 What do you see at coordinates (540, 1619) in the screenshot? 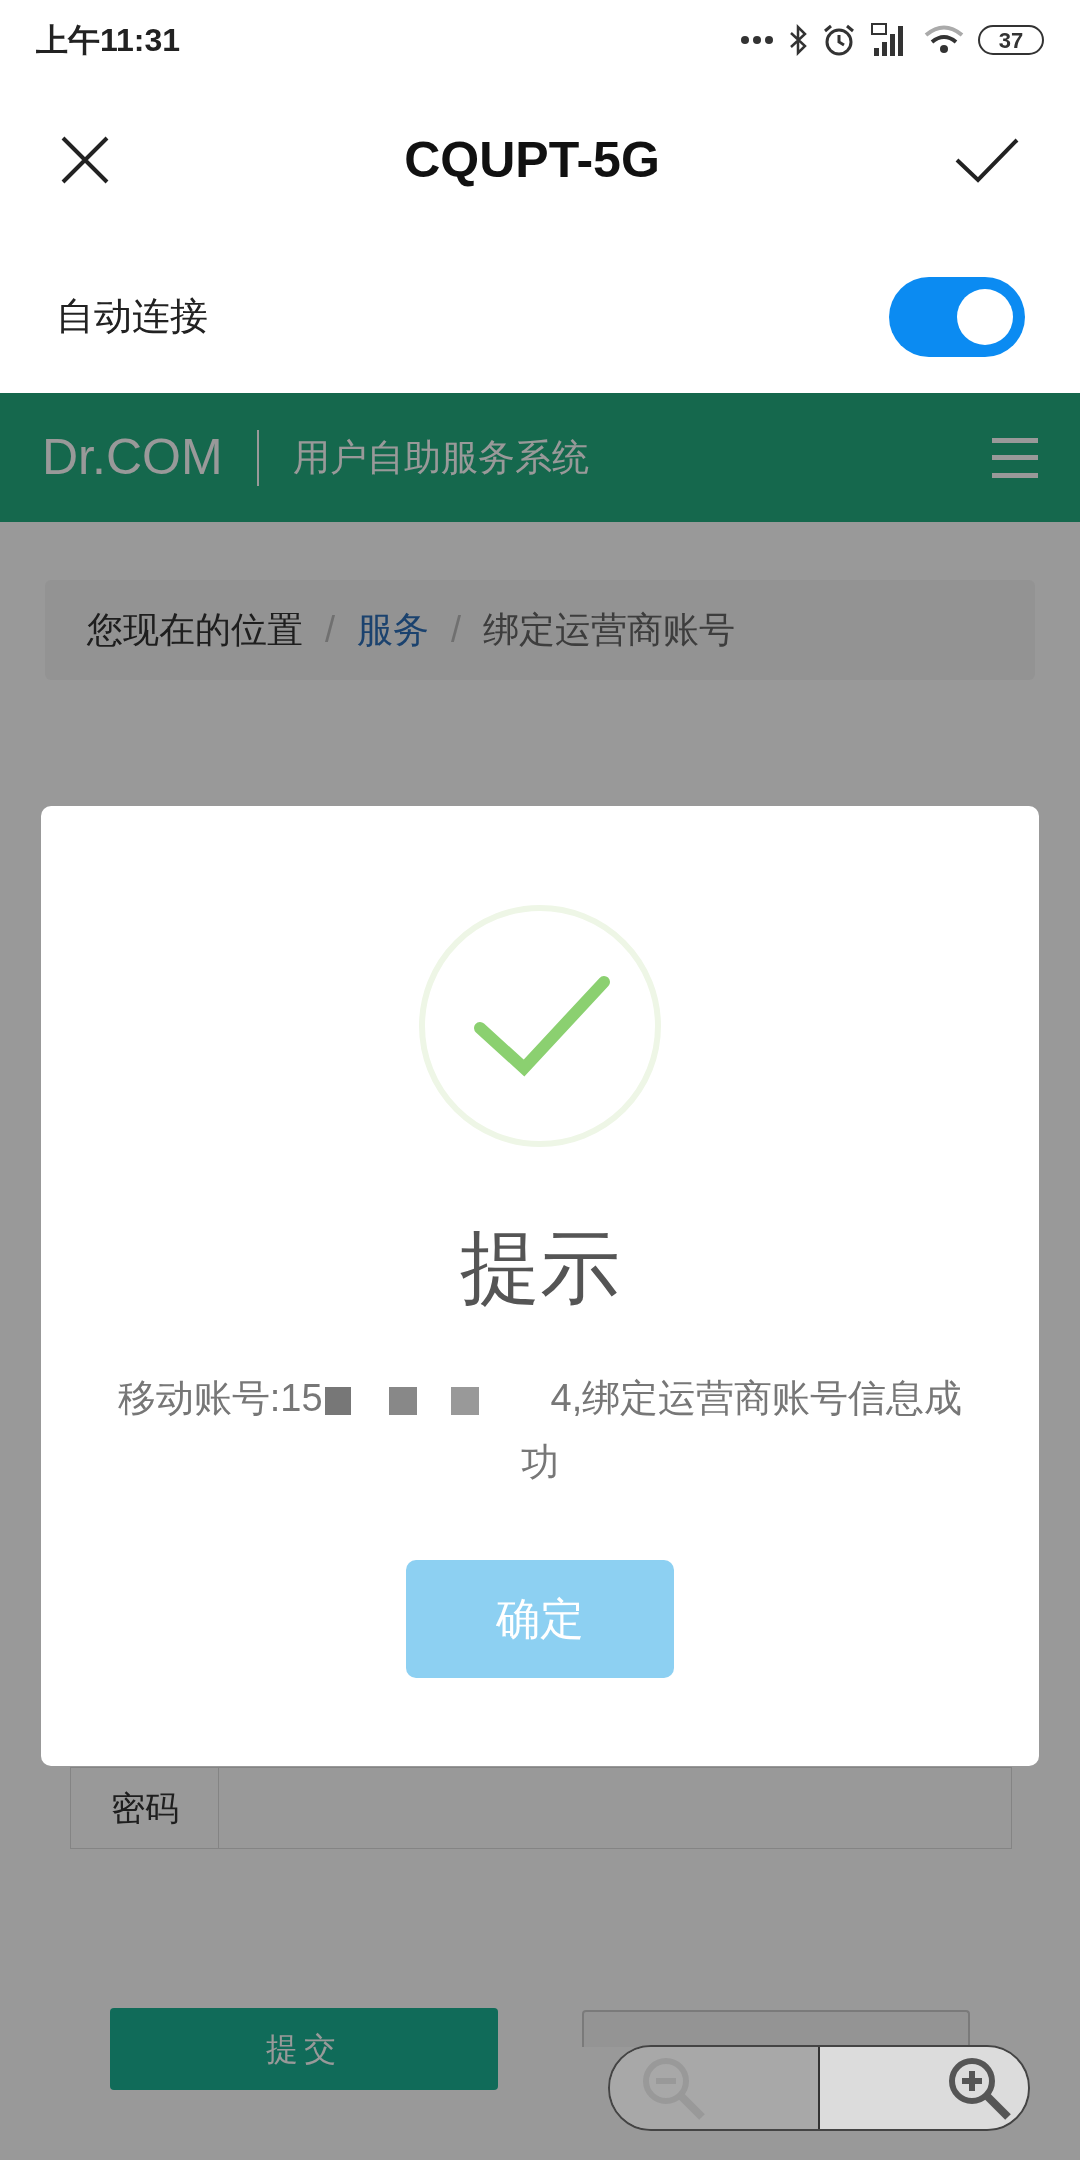
I see `confirm-button: 确定` at bounding box center [540, 1619].